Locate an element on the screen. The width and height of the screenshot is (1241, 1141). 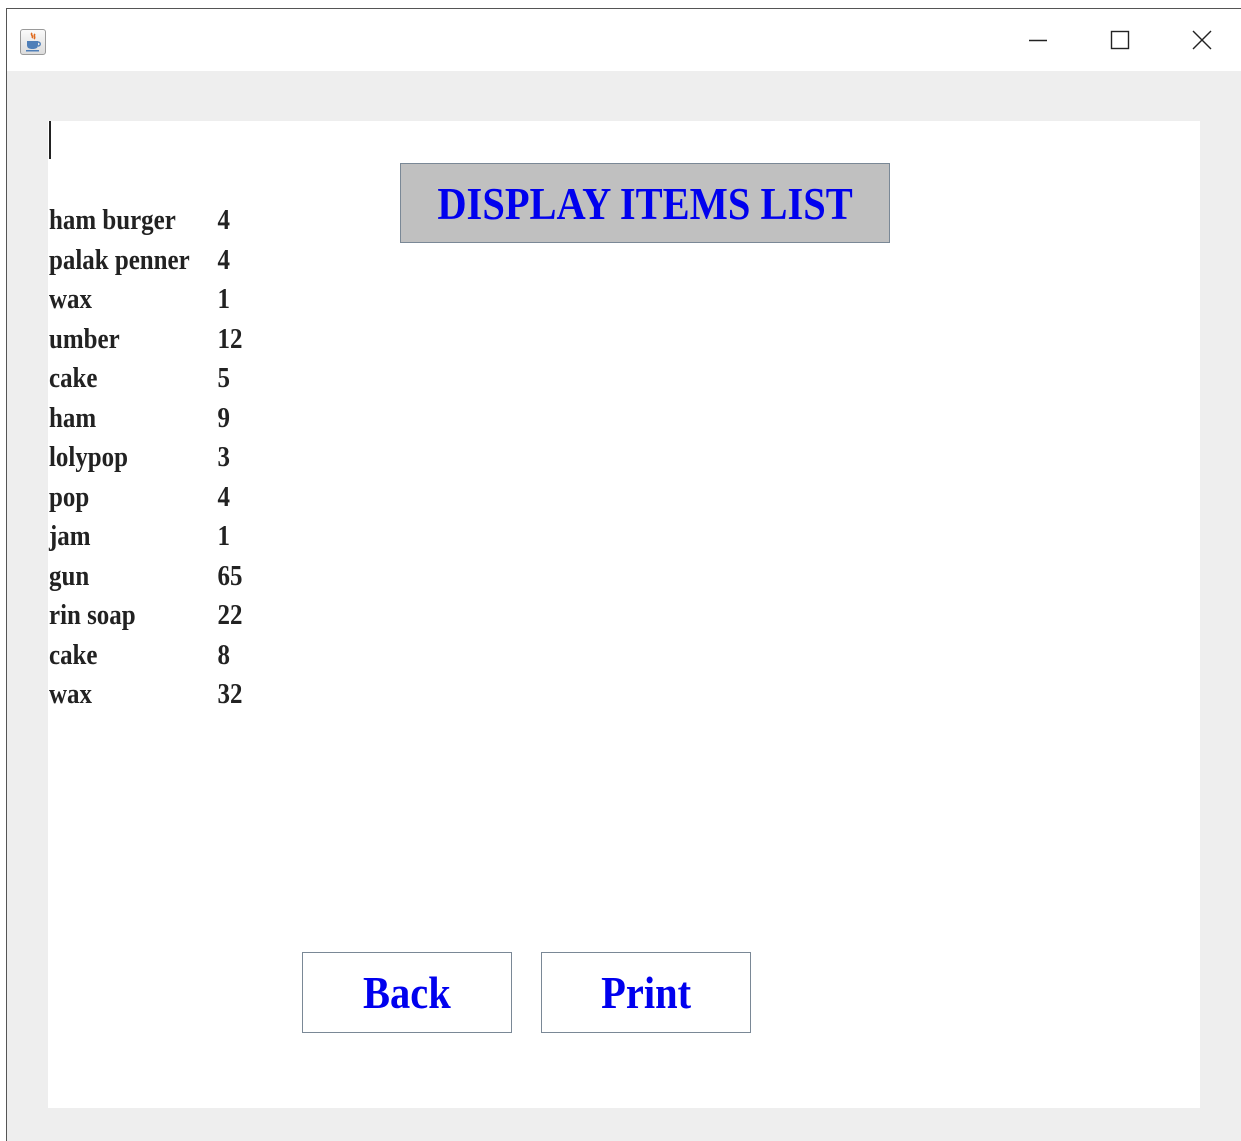
item-name: jam is located at coordinates (70, 536).